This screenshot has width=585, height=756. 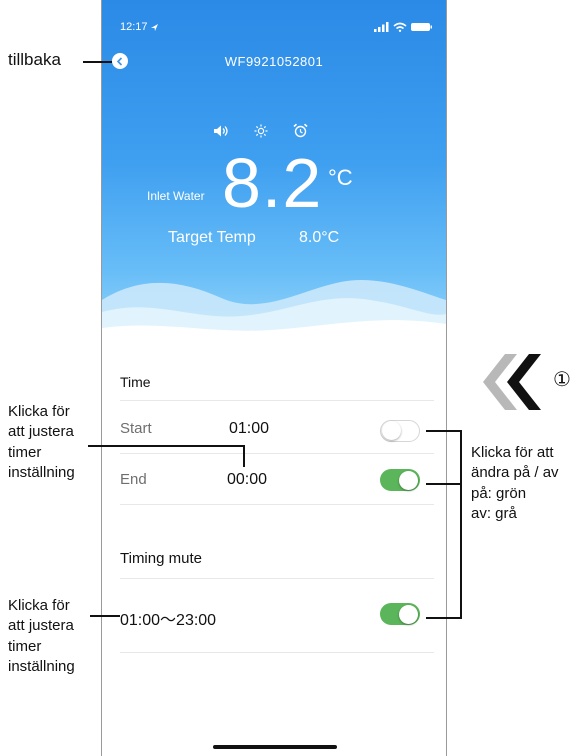 I want to click on annotation-line: av: grå, so click(x=494, y=513).